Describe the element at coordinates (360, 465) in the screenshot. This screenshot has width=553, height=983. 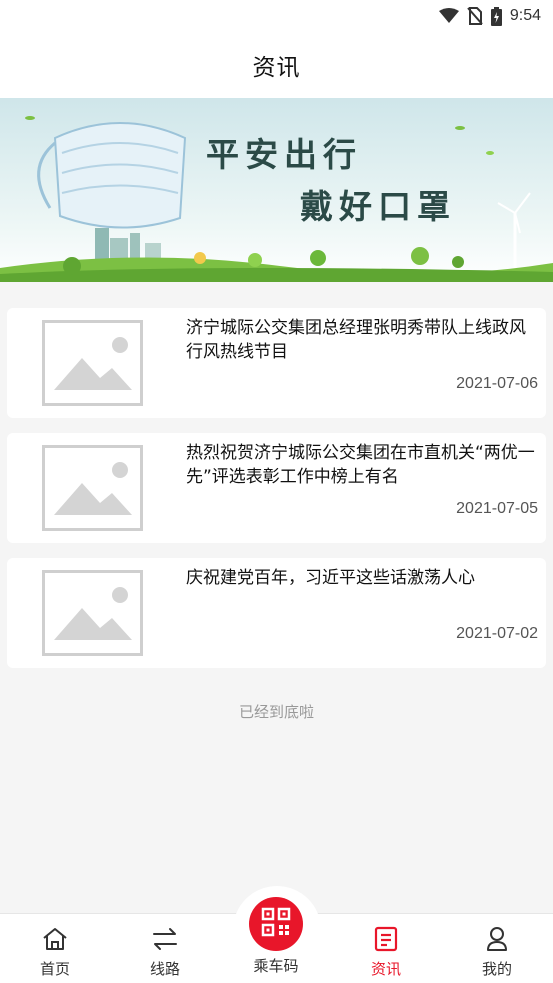
I see `news-title: 热烈祝贺济宁城际公交集团在市直机关“两优一先”评选表彰工作中榜上有名` at that location.